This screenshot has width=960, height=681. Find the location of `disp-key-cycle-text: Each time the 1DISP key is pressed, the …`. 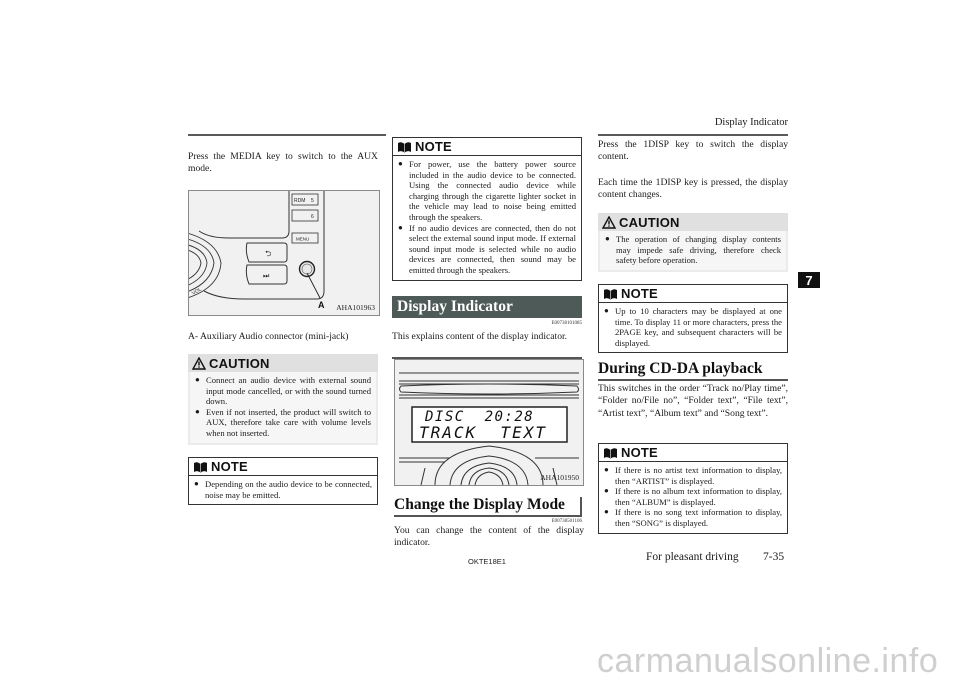

disp-key-cycle-text: Each time the 1DISP key is pressed, the … is located at coordinates (693, 189).